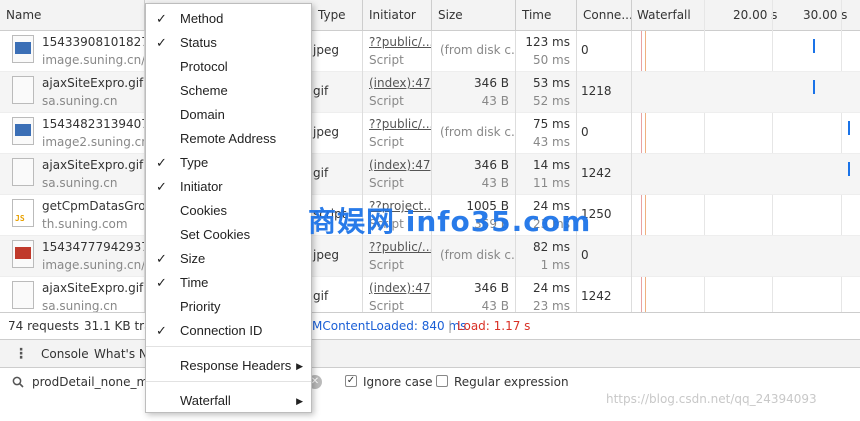  What do you see at coordinates (351, 381) in the screenshot?
I see `ignore-case-checkbox: ✓` at bounding box center [351, 381].